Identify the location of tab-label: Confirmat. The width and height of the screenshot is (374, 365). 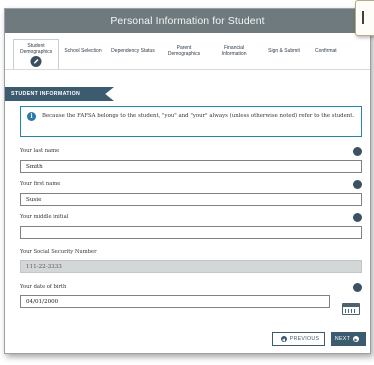
(326, 50).